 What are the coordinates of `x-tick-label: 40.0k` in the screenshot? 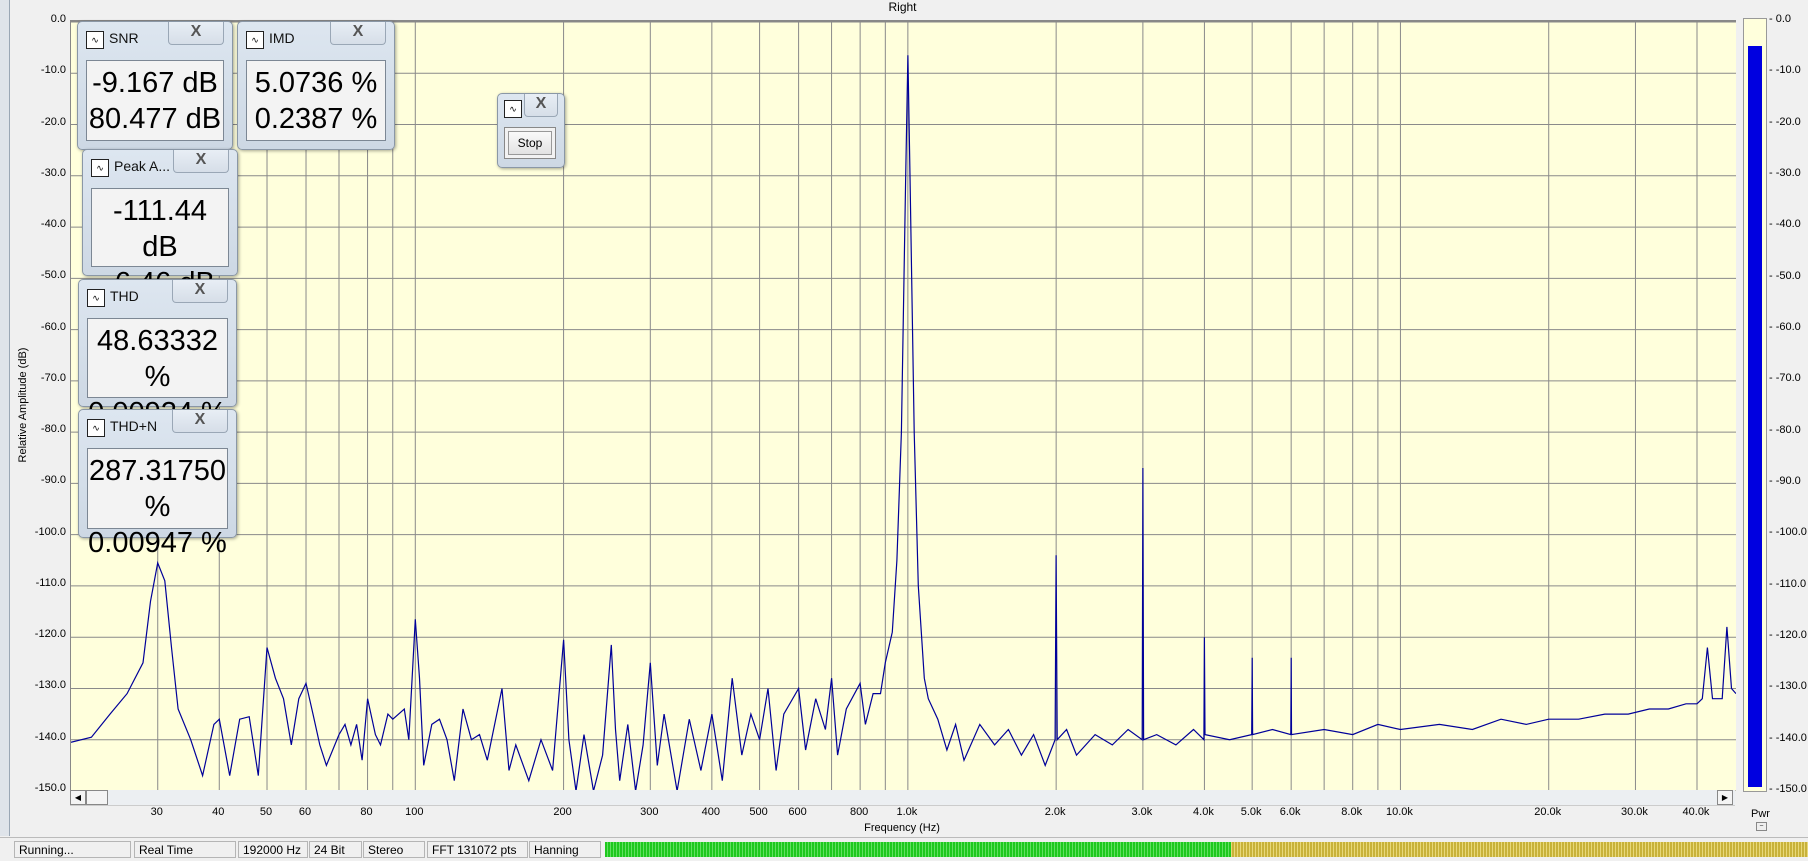 It's located at (1696, 812).